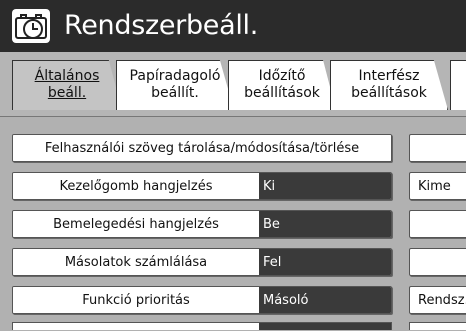 The width and height of the screenshot is (466, 331). Describe the element at coordinates (389, 76) in the screenshot. I see `tab-label-line1: Interfész` at that location.